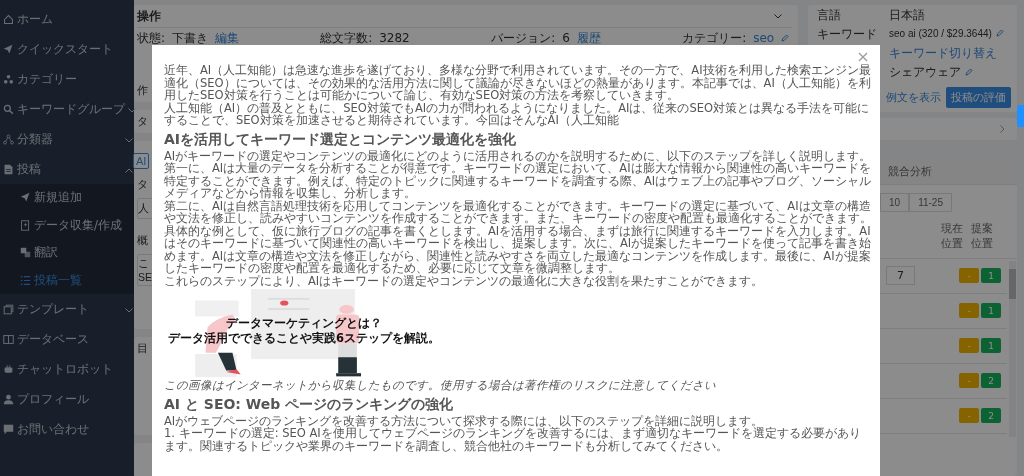  What do you see at coordinates (1002, 129) in the screenshot?
I see `chevron-right-icon` at bounding box center [1002, 129].